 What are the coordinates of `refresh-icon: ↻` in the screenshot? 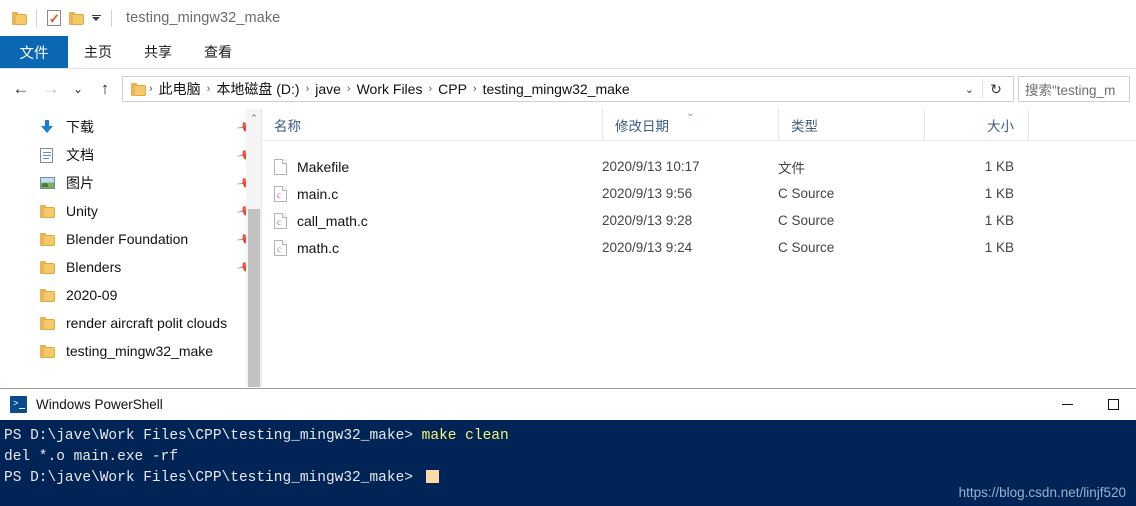 It's located at (996, 89).